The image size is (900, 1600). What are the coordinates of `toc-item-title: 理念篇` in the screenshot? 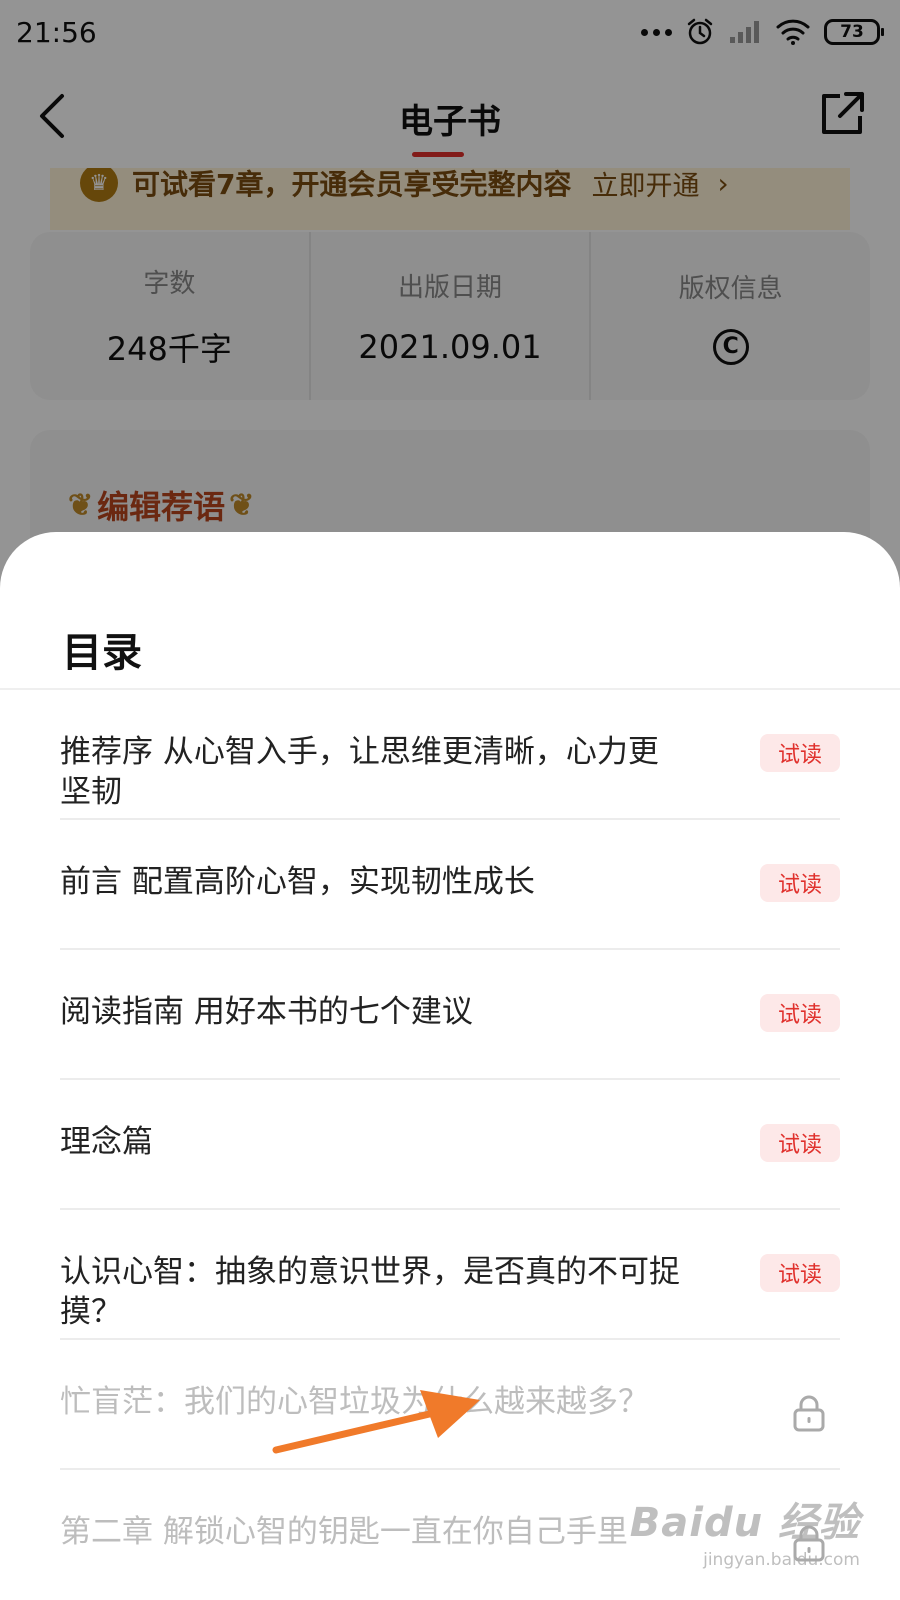 It's located at (106, 1142).